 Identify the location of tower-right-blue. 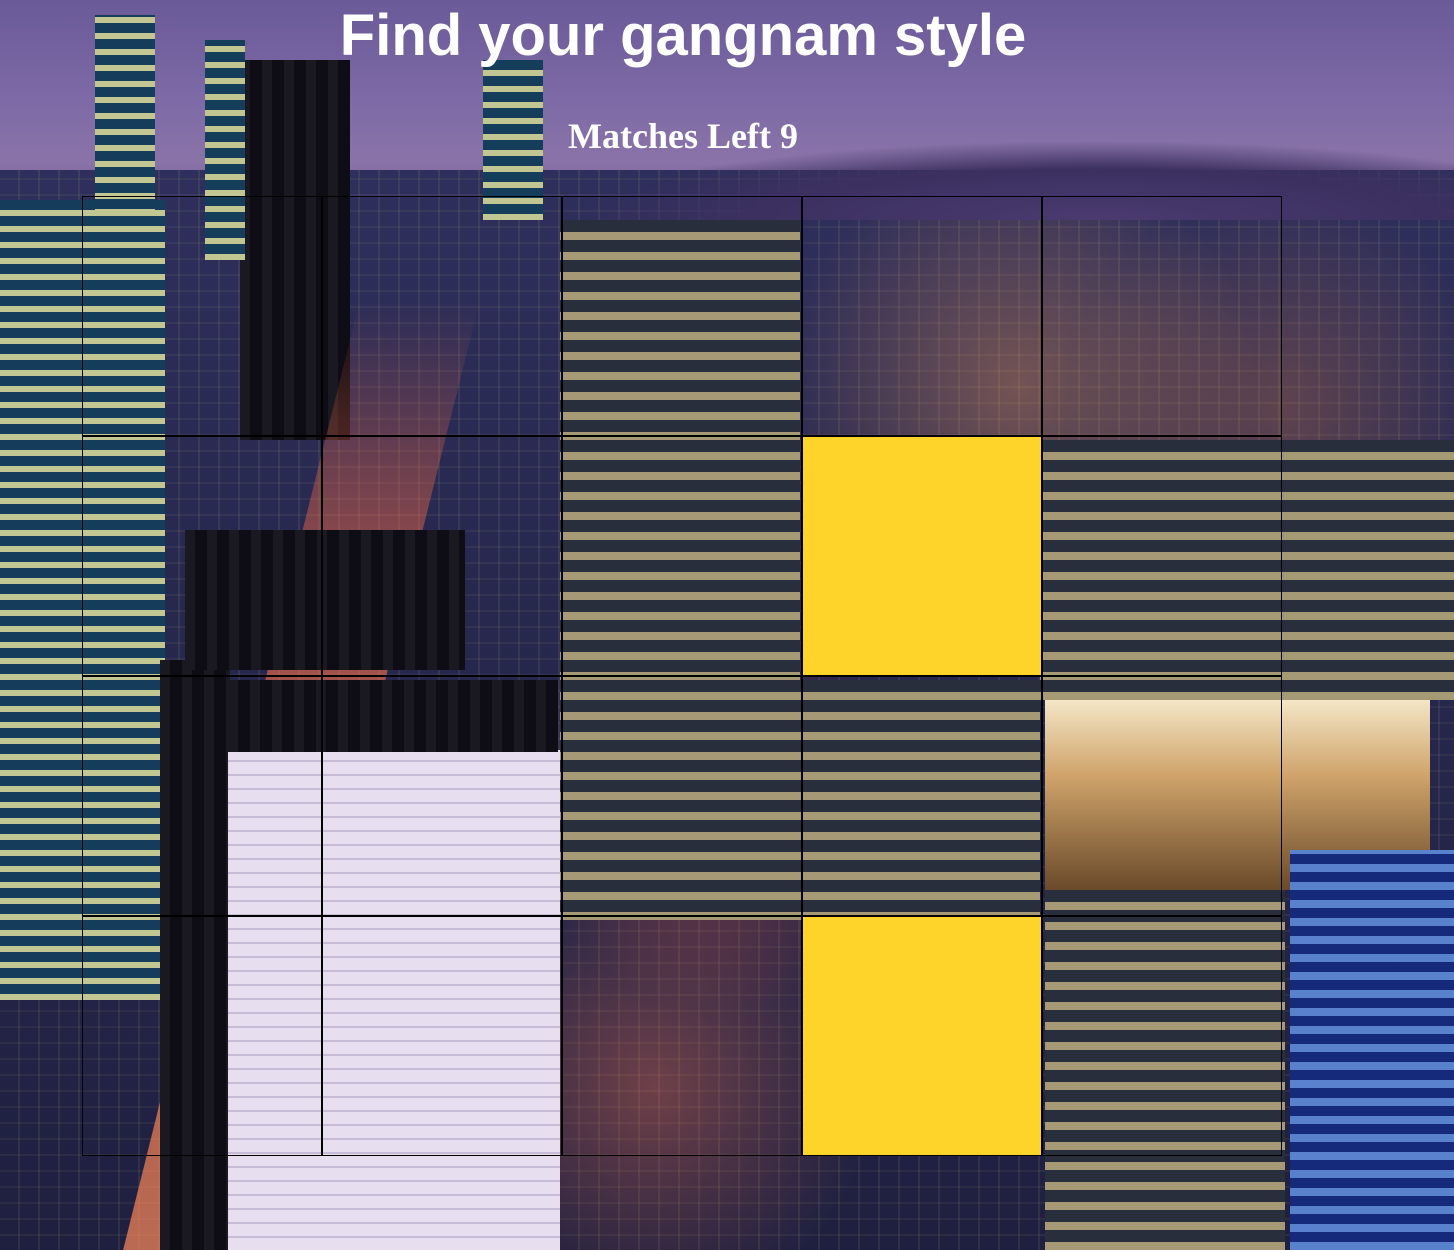
(1372, 1050).